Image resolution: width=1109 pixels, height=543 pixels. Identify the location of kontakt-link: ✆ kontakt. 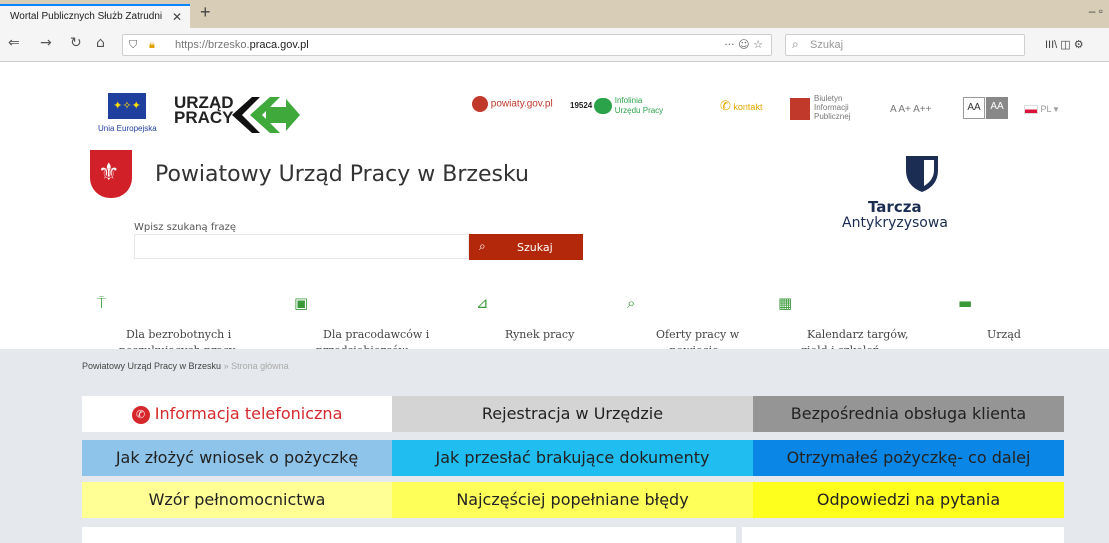
(741, 106).